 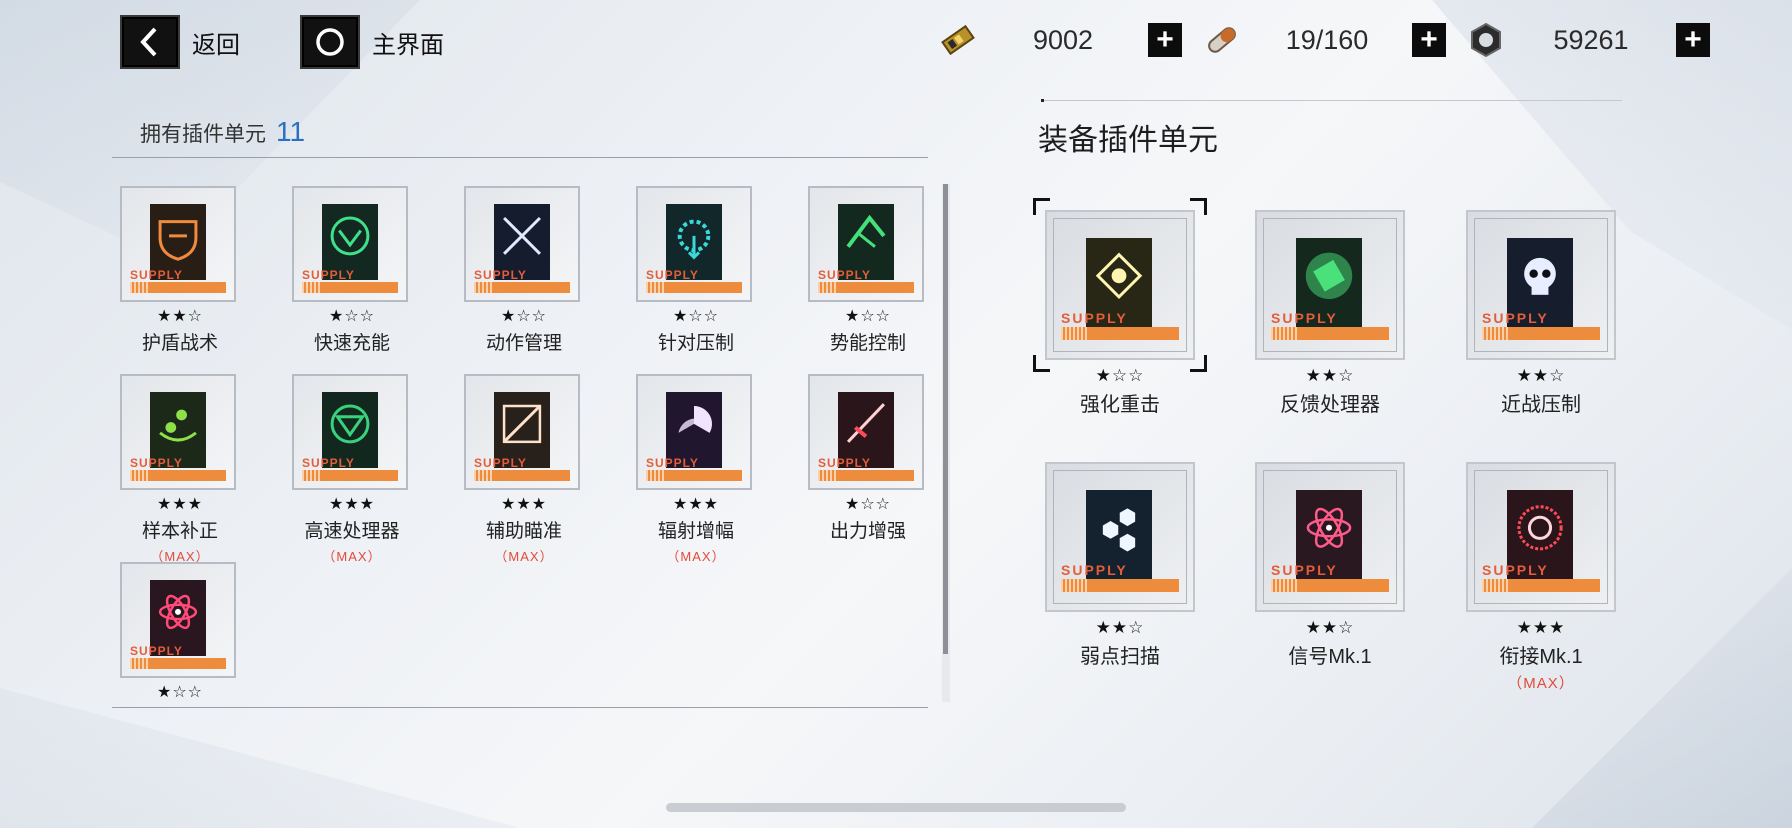 I want to click on add-gear-button: +, so click(x=1693, y=40).